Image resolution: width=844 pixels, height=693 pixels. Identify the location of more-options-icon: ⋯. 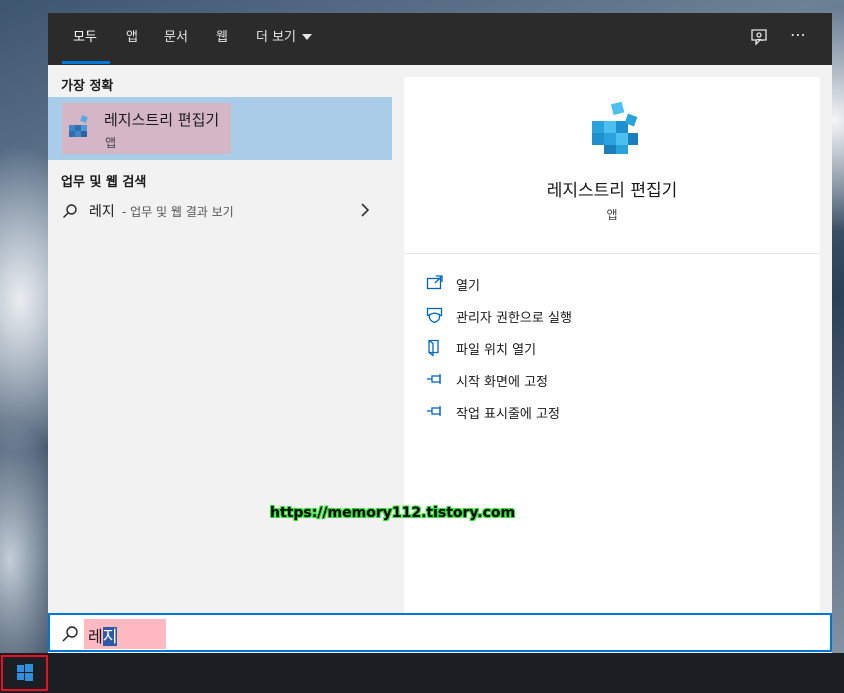
(802, 37).